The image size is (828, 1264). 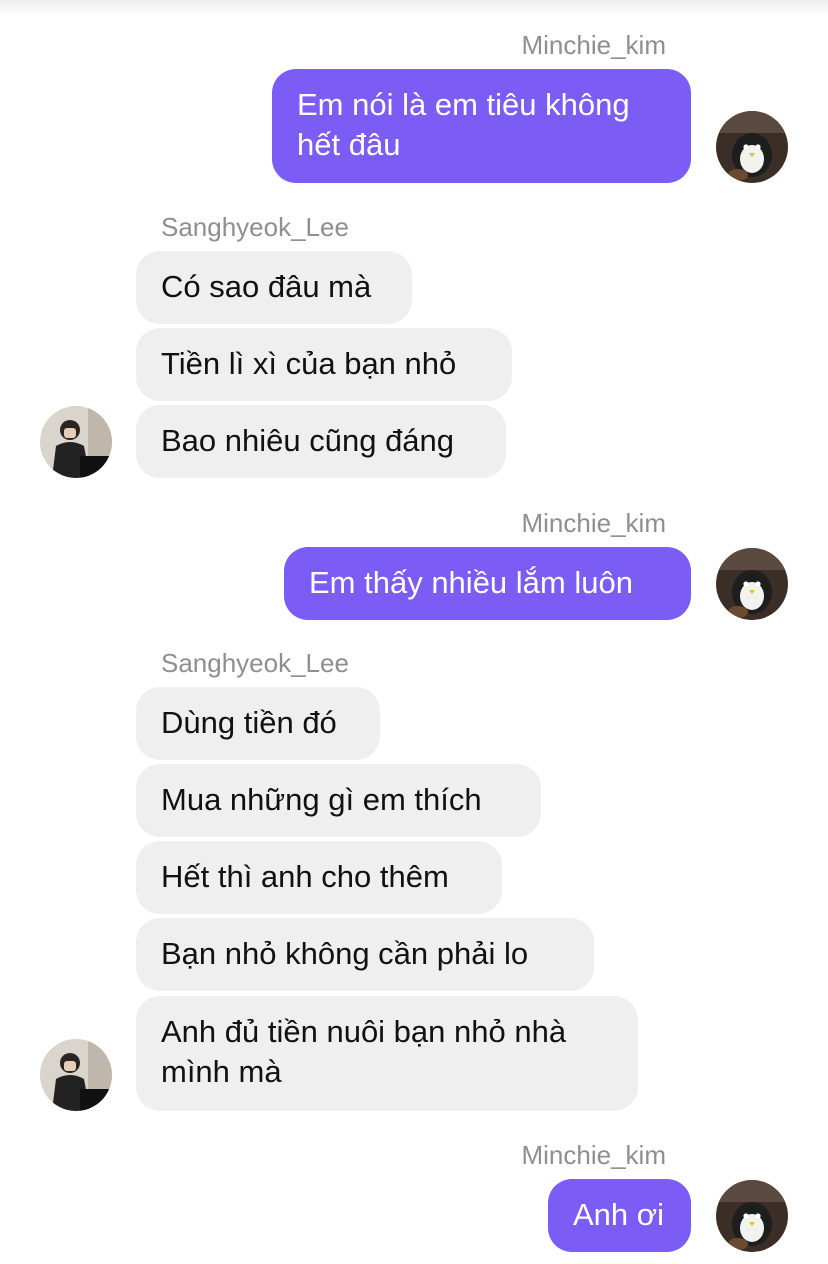 What do you see at coordinates (319, 877) in the screenshot?
I see `message-bubble-incoming: Hết thì anh cho thêm` at bounding box center [319, 877].